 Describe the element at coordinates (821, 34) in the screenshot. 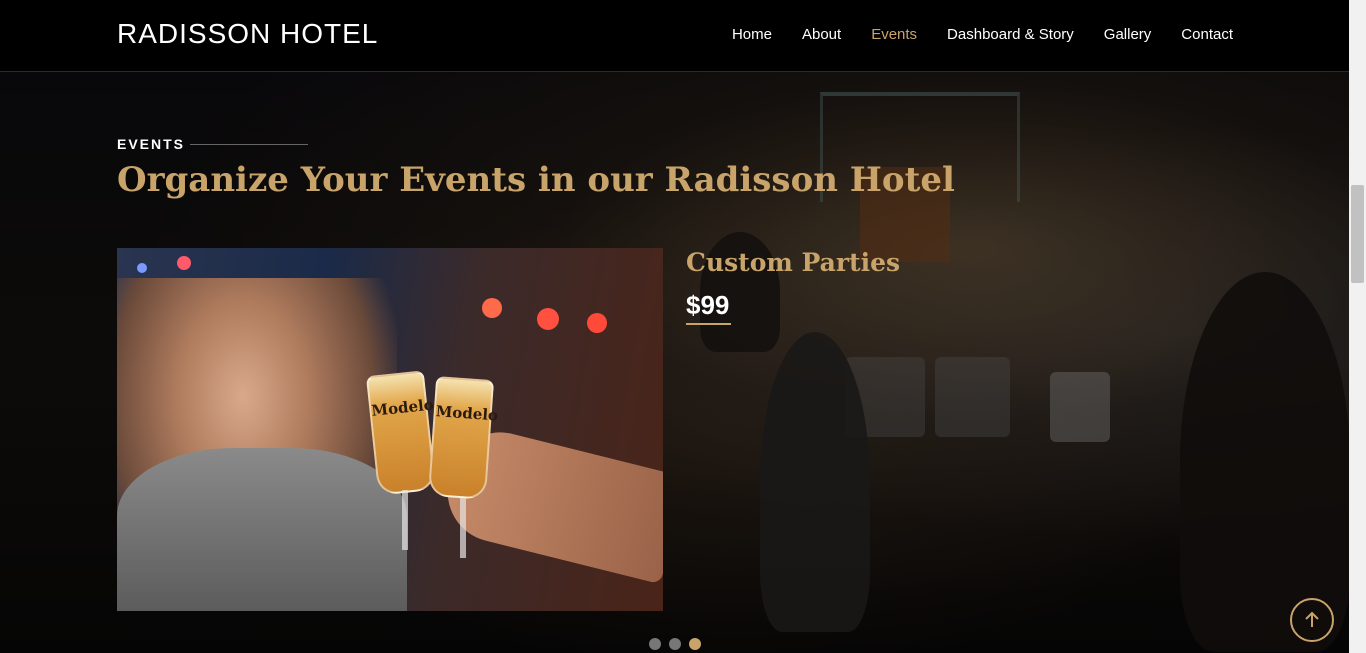

I see `nav-item-about: About` at that location.